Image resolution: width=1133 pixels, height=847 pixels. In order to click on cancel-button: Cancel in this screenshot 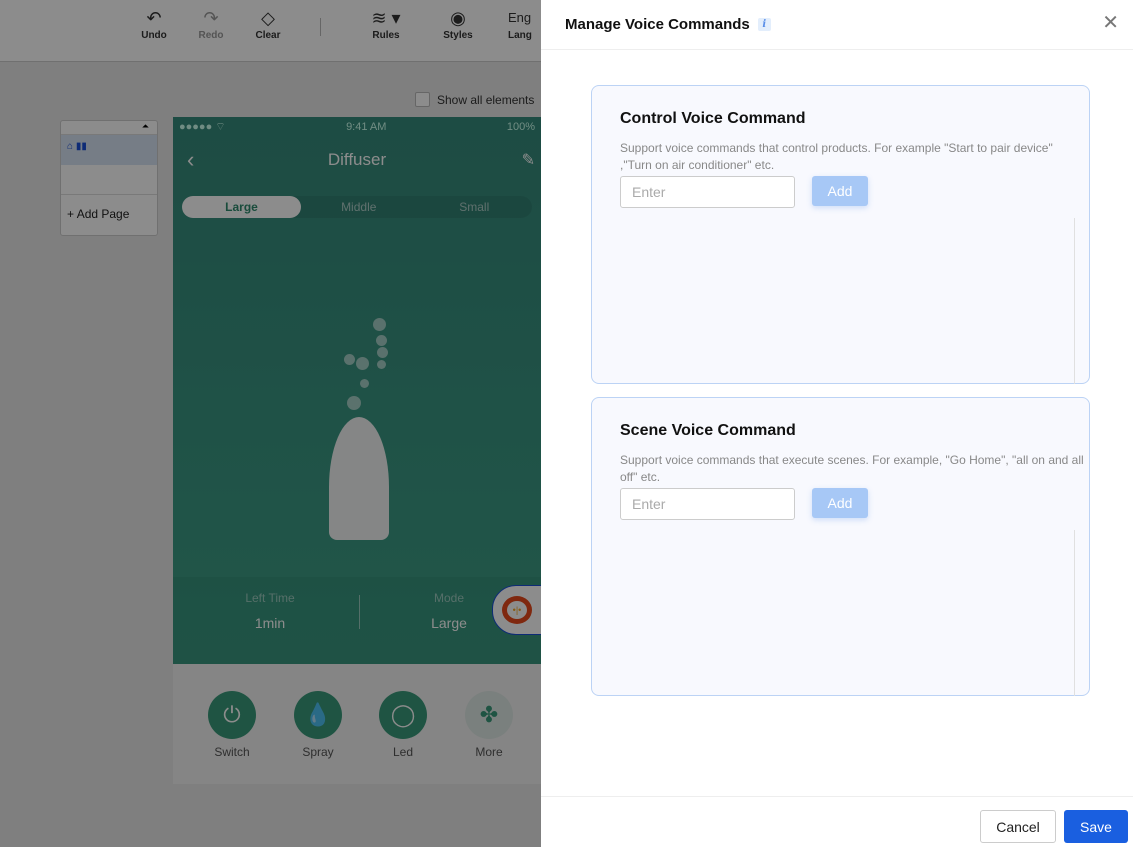, I will do `click(1018, 826)`.